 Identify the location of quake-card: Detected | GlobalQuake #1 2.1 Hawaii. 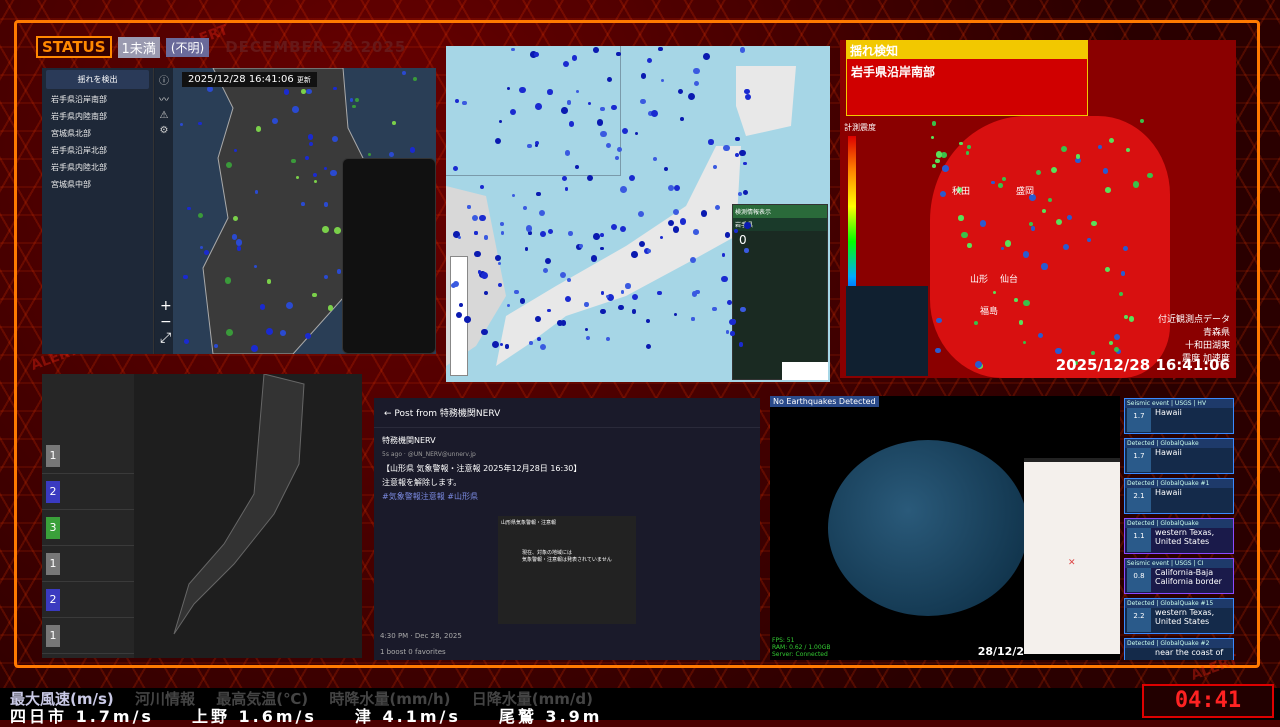
(1179, 496).